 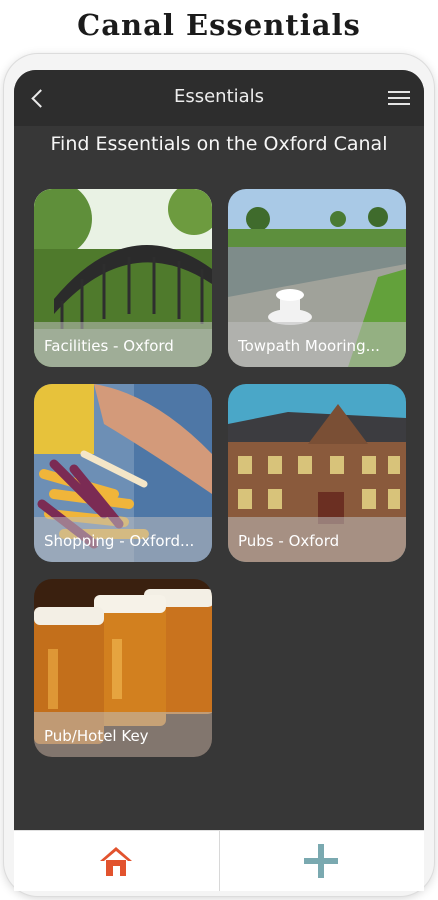 What do you see at coordinates (96, 736) in the screenshot?
I see `tile-label: Pub/Hotel Key` at bounding box center [96, 736].